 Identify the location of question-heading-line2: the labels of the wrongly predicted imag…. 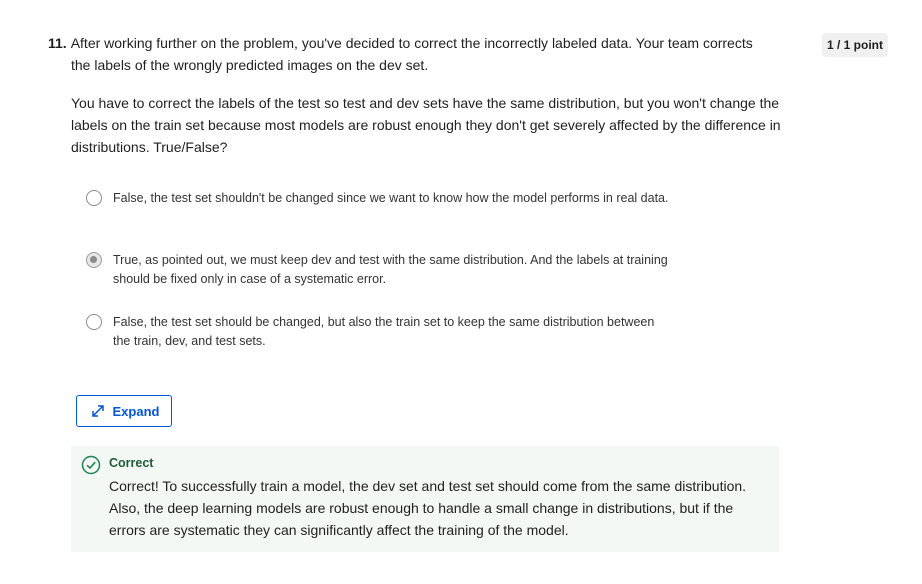
(250, 65).